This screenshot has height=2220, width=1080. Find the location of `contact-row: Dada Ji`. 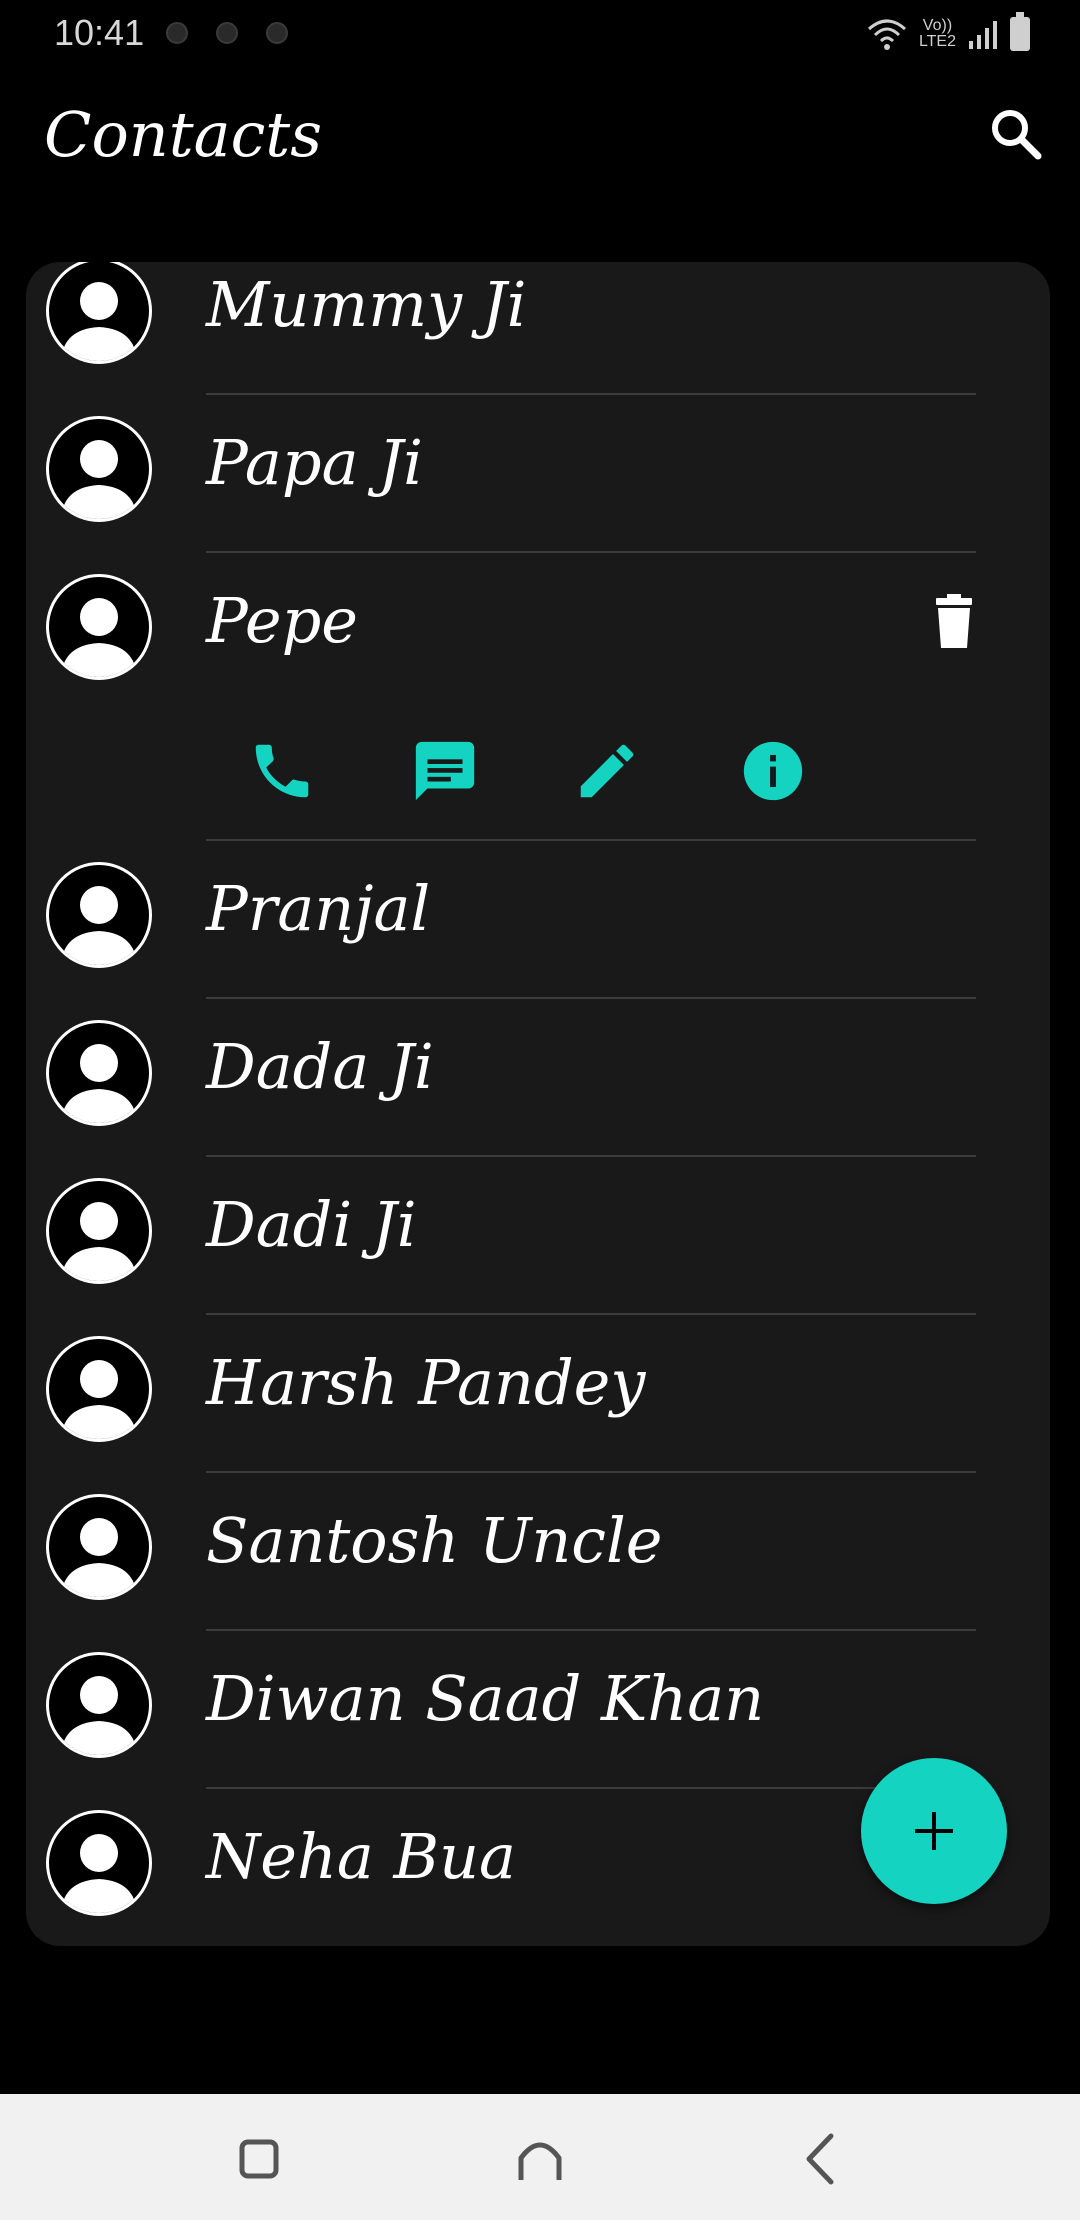

contact-row: Dada Ji is located at coordinates (538, 1073).